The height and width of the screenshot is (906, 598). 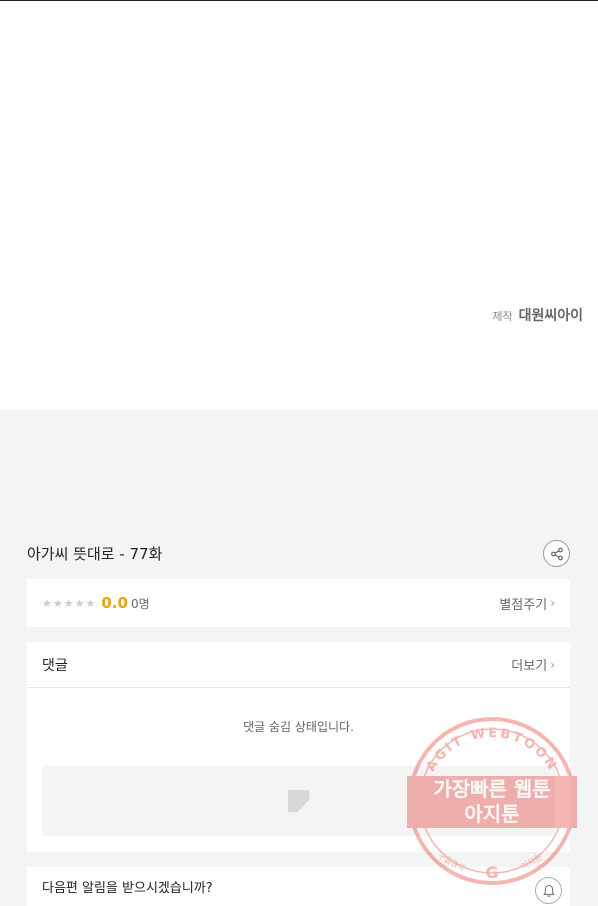 I want to click on comments-more-button: 더보기 ›, so click(x=533, y=665).